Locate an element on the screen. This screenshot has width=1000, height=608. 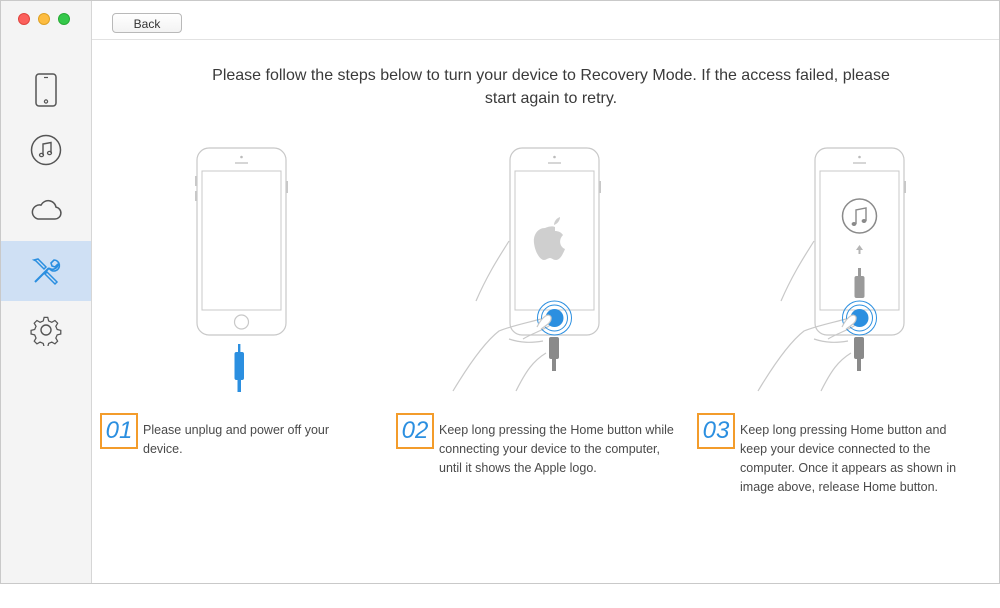
tools-icon is located at coordinates (46, 272).